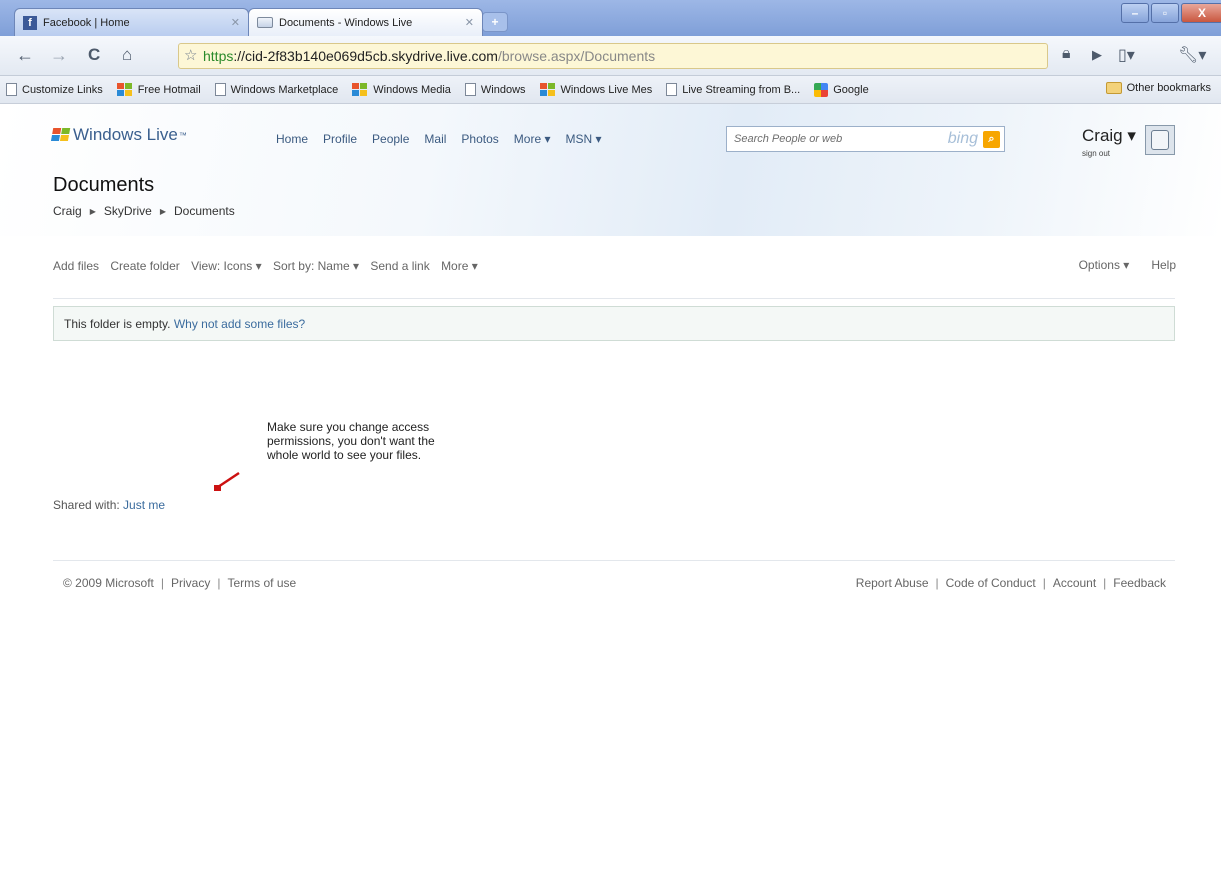  Describe the element at coordinates (67, 211) in the screenshot. I see `breadcrumb-craig: Craig` at that location.